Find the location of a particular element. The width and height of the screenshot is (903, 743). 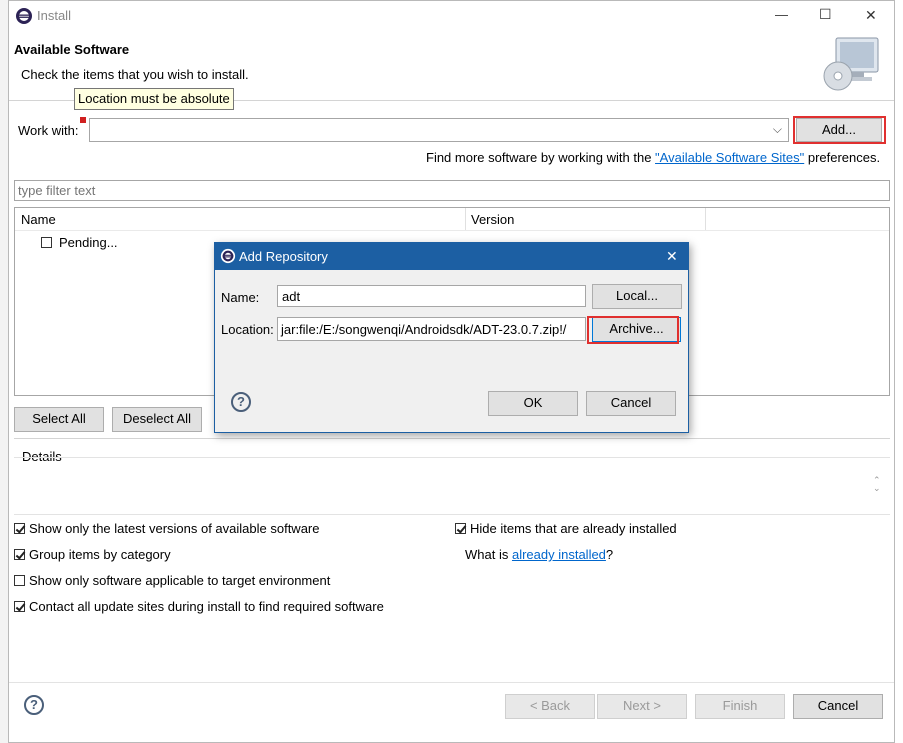

chevron-down-icon: ⌵ is located at coordinates (777, 129).